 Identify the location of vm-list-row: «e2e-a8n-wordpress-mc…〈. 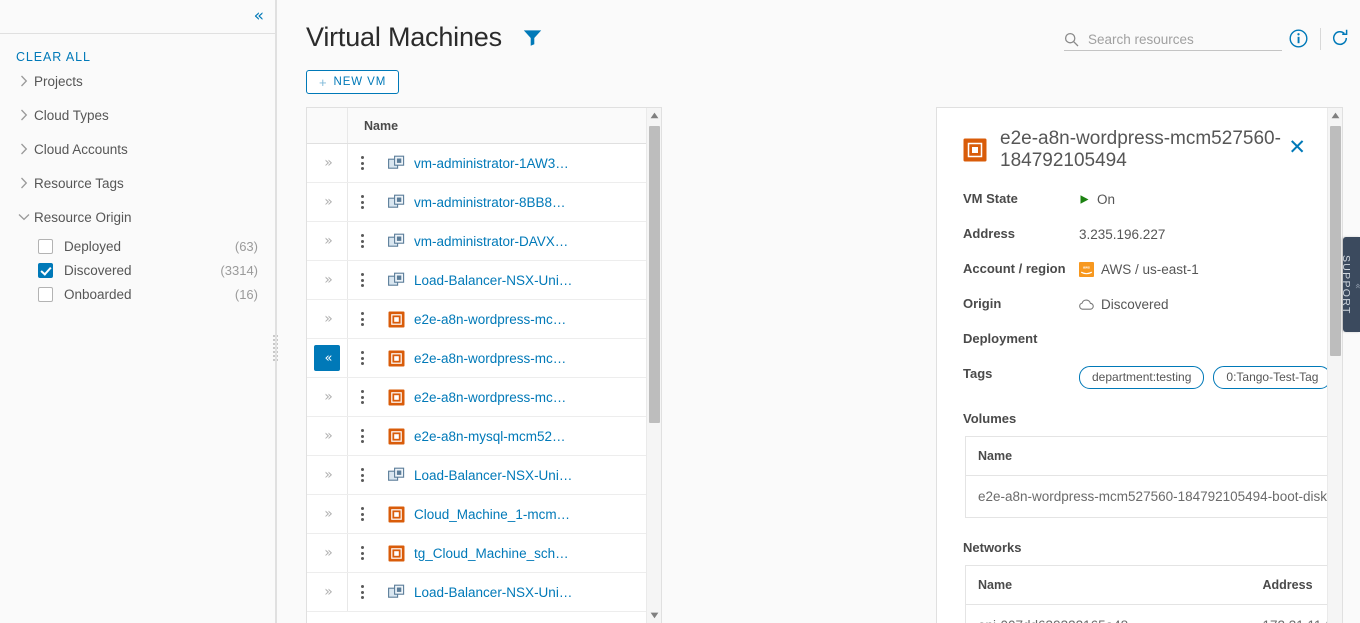
(484, 358).